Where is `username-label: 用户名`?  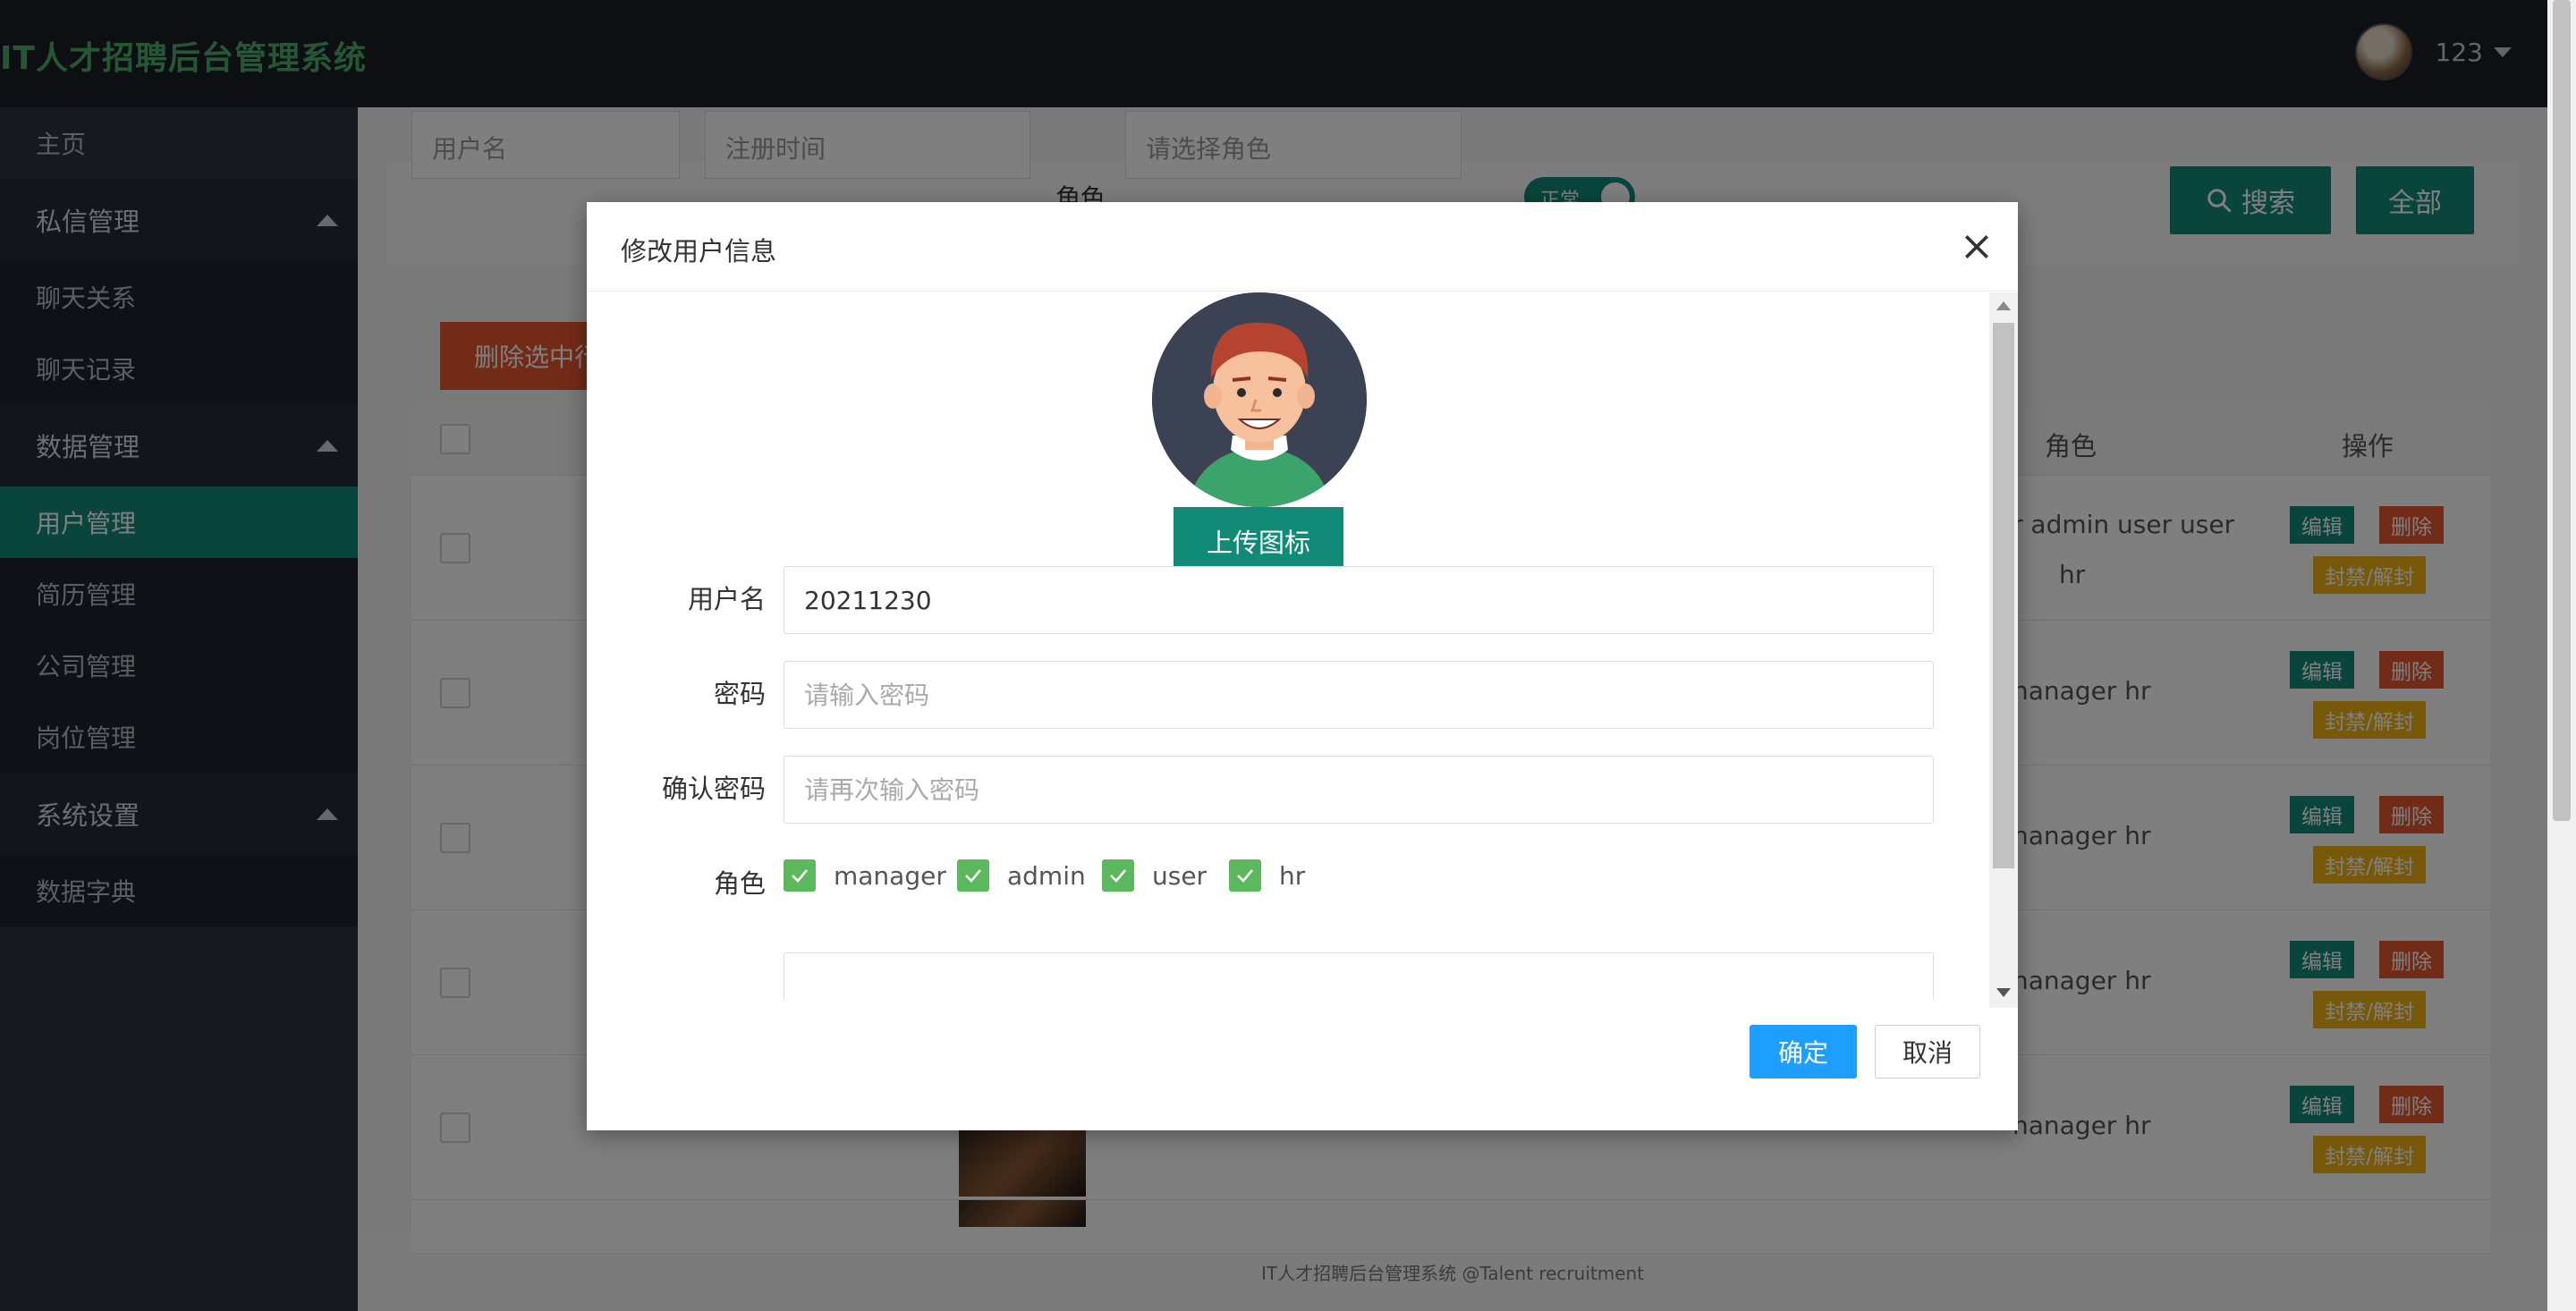 username-label: 用户名 is located at coordinates (726, 599).